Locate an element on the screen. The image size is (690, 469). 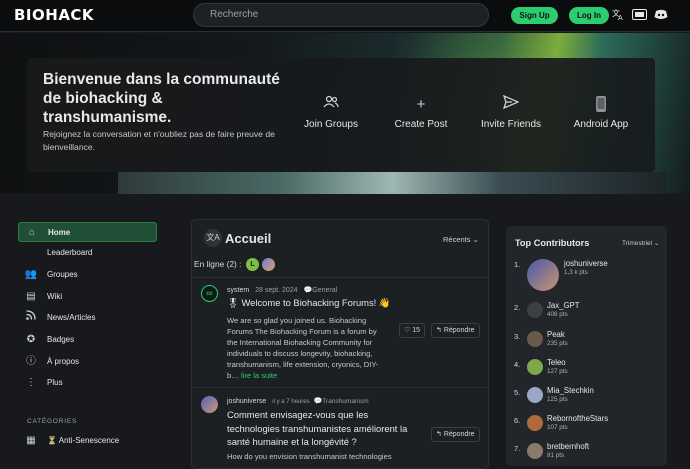
sidebar-item-groupes: 👥 Groupes is located at coordinates (87, 275).